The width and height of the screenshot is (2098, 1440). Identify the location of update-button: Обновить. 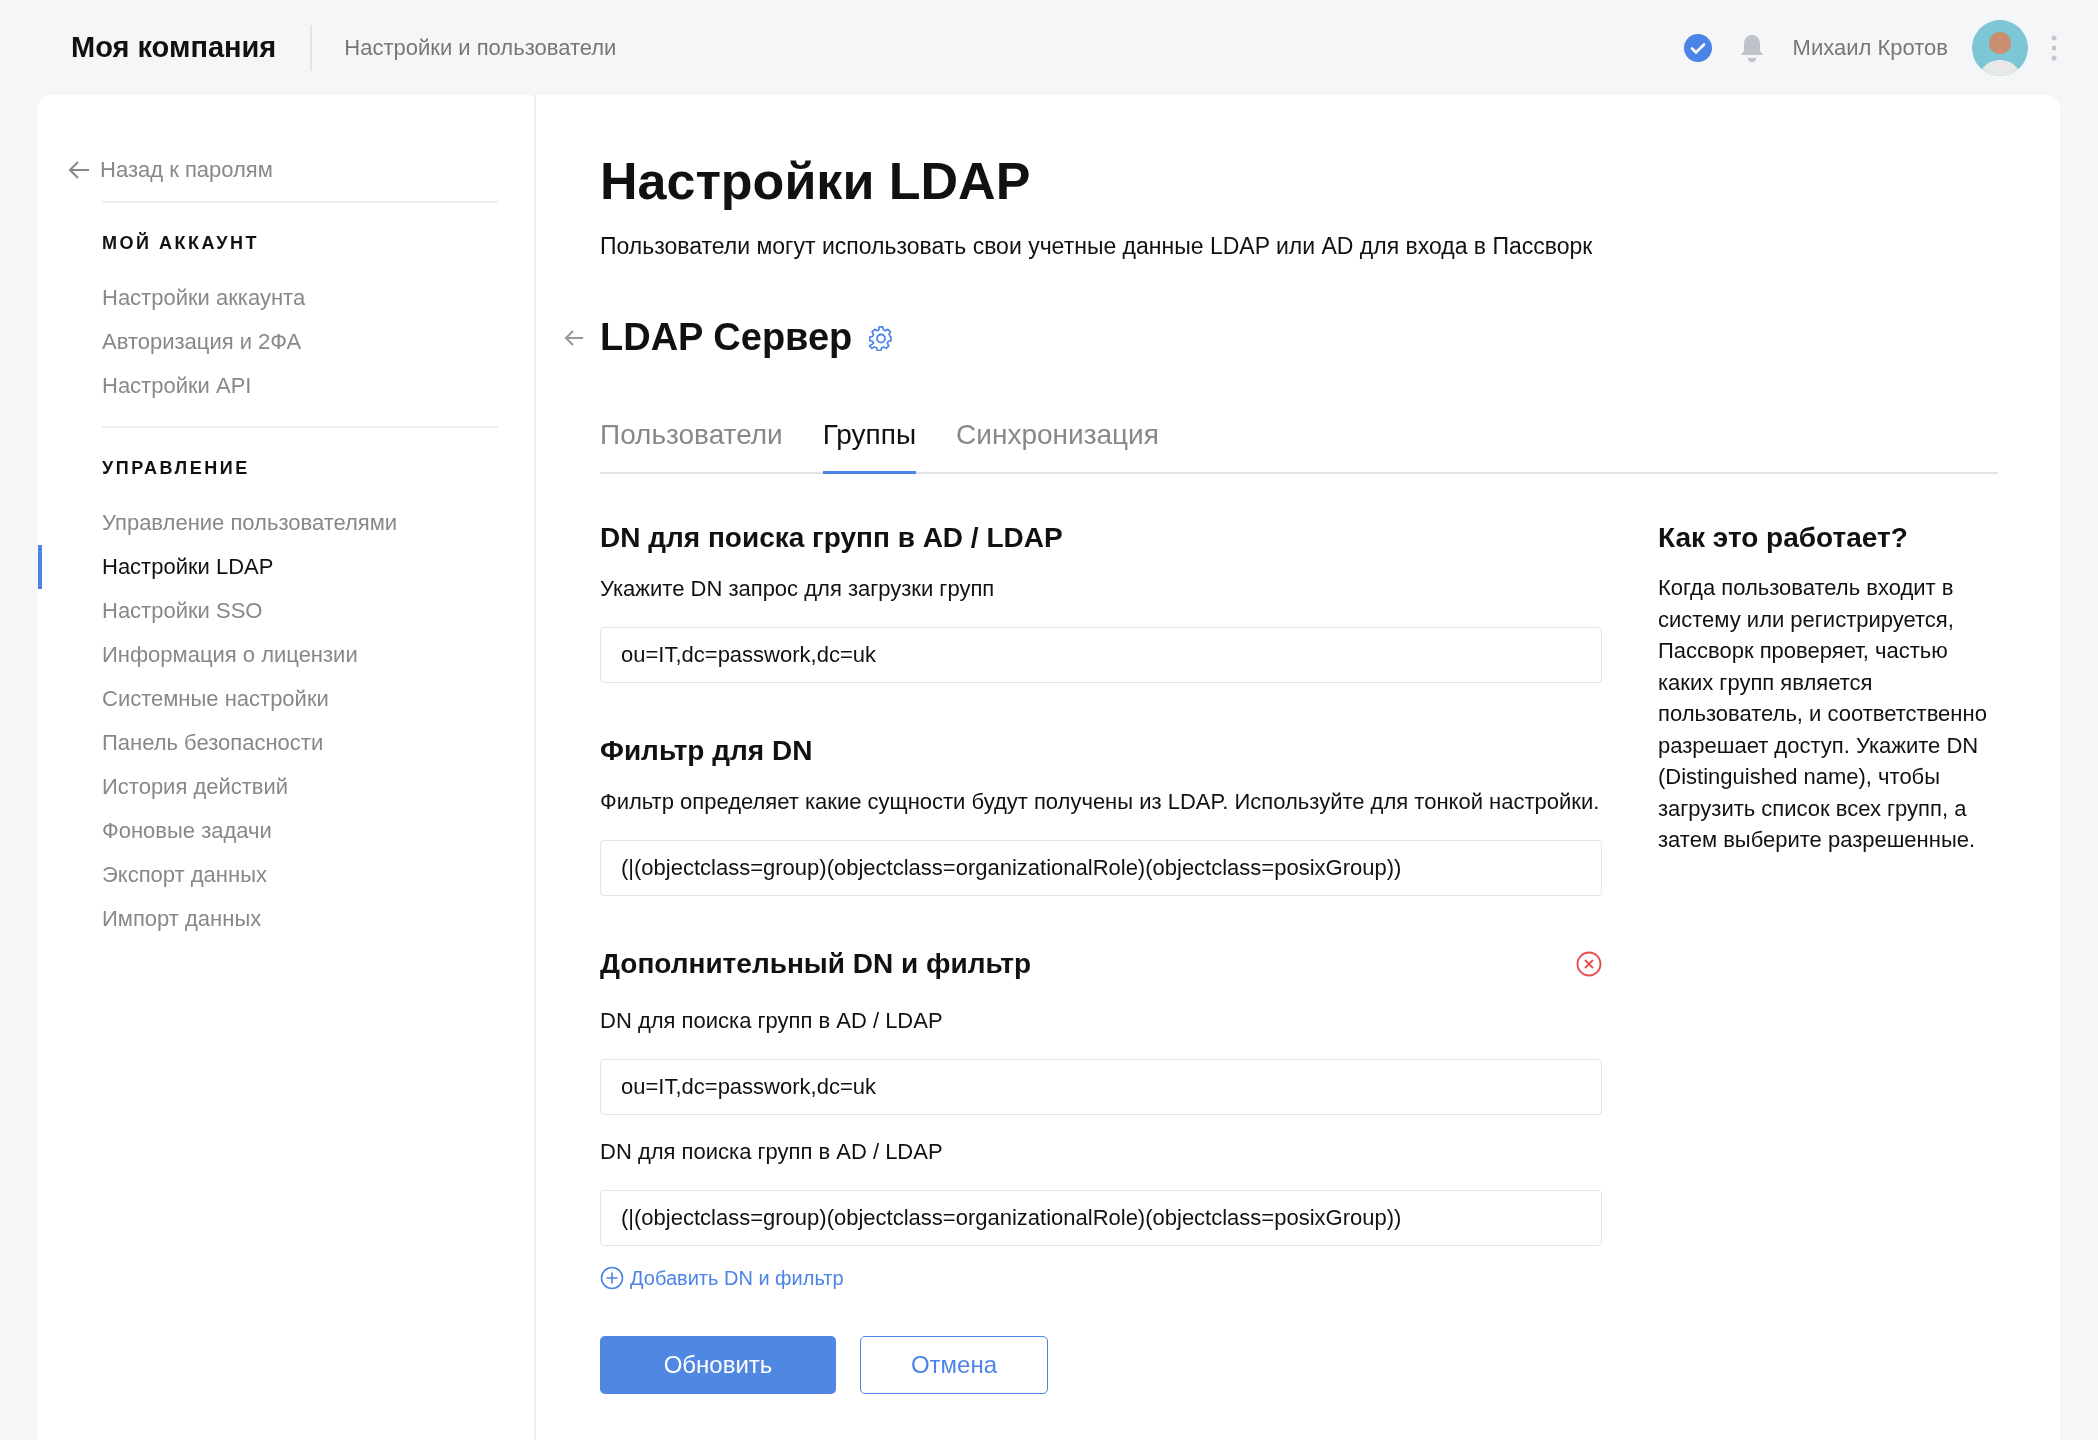
(718, 1365).